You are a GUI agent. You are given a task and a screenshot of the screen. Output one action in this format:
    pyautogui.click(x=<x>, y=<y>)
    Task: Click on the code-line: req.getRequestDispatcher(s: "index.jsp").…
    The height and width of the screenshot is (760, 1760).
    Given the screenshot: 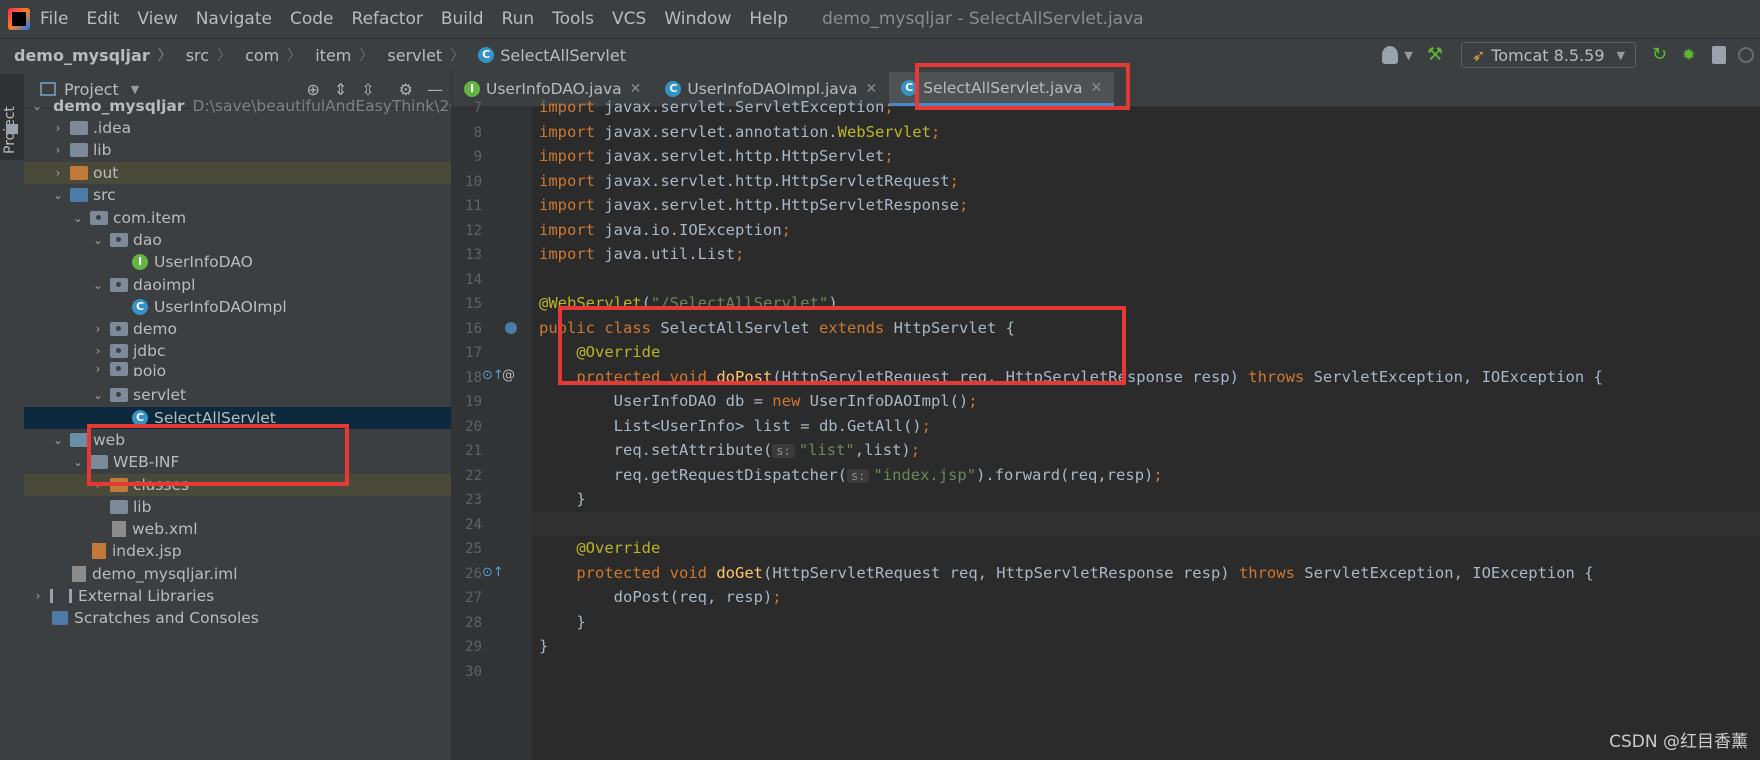 What is the action you would take?
    pyautogui.click(x=851, y=475)
    